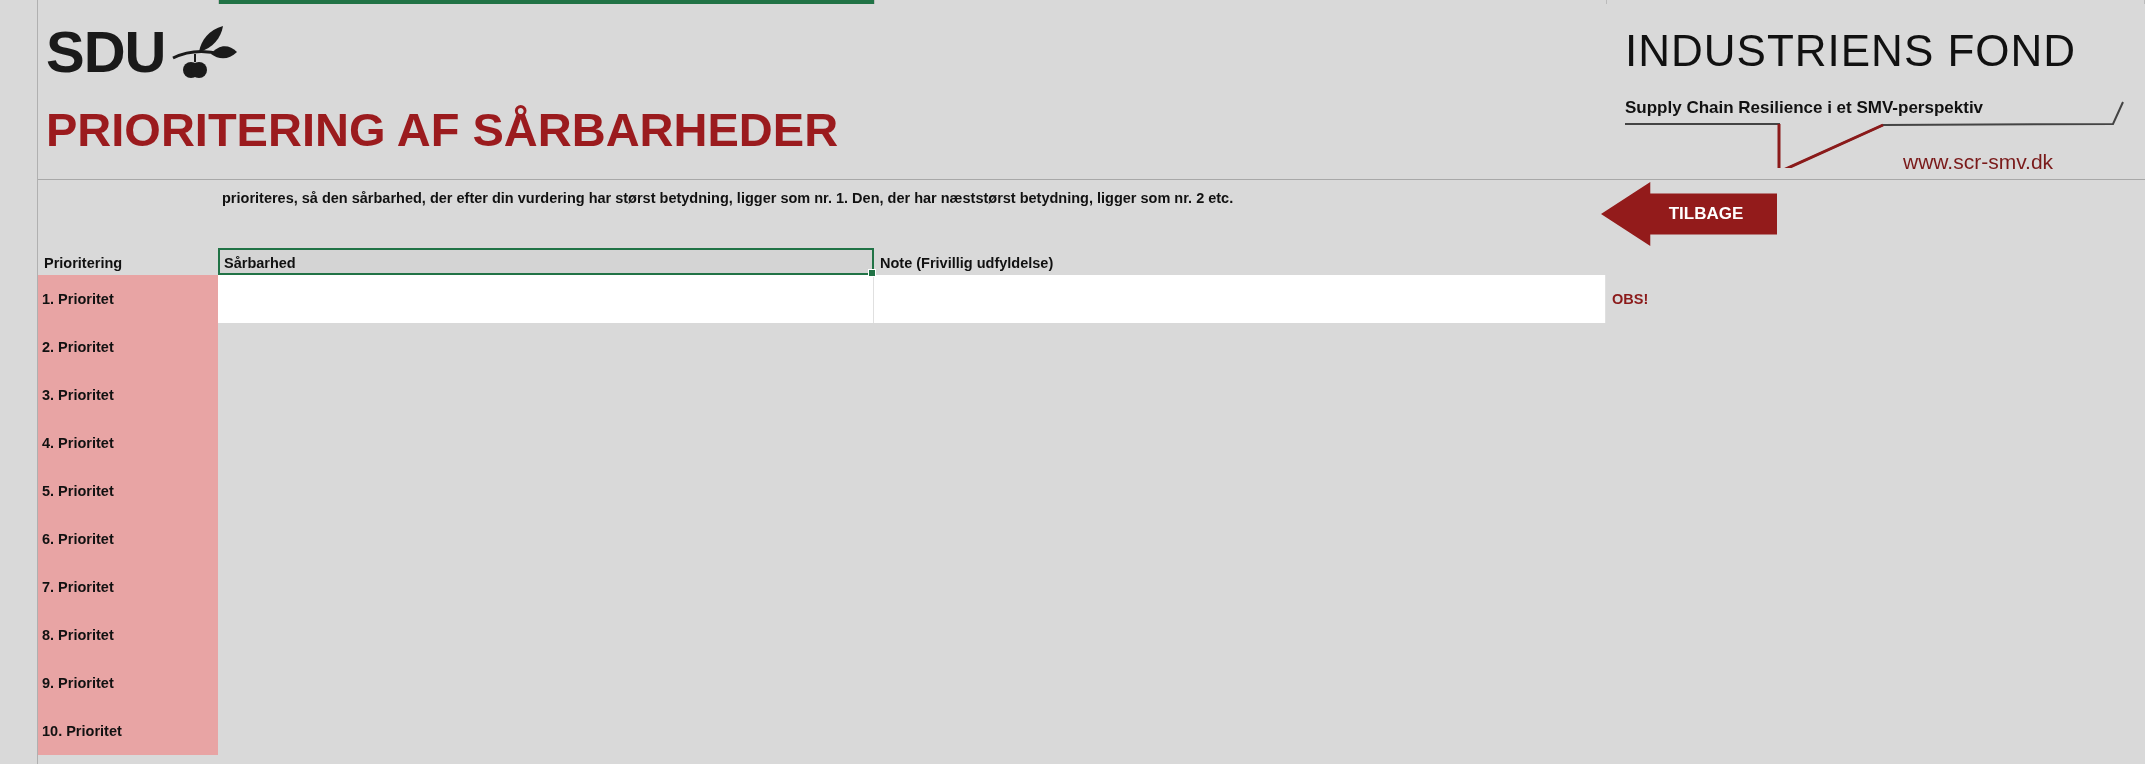  What do you see at coordinates (128, 395) in the screenshot?
I see `priority-label: 3. Prioritet` at bounding box center [128, 395].